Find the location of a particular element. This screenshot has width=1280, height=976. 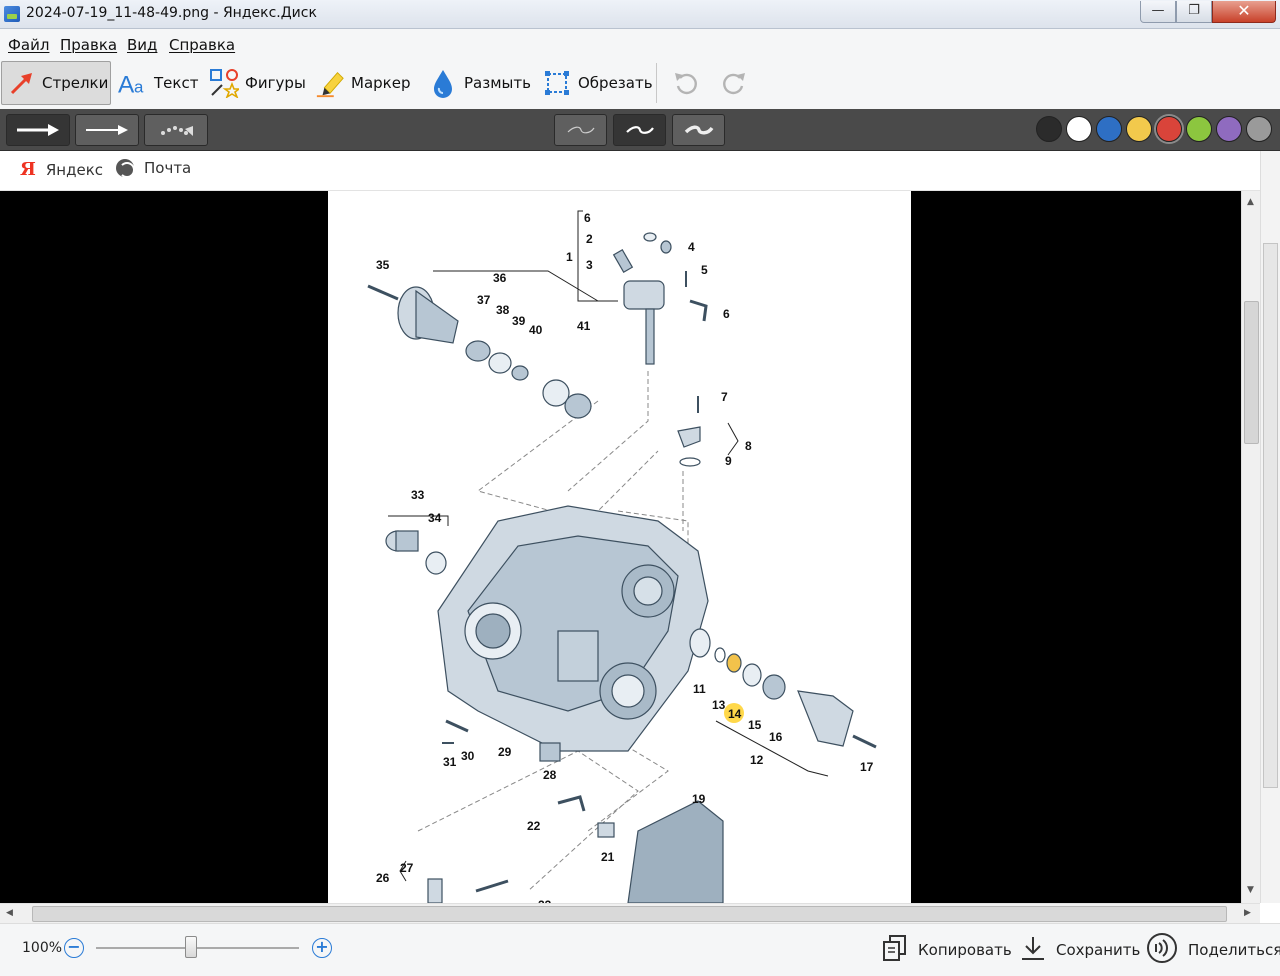

arrow-style-thick is located at coordinates (38, 130).